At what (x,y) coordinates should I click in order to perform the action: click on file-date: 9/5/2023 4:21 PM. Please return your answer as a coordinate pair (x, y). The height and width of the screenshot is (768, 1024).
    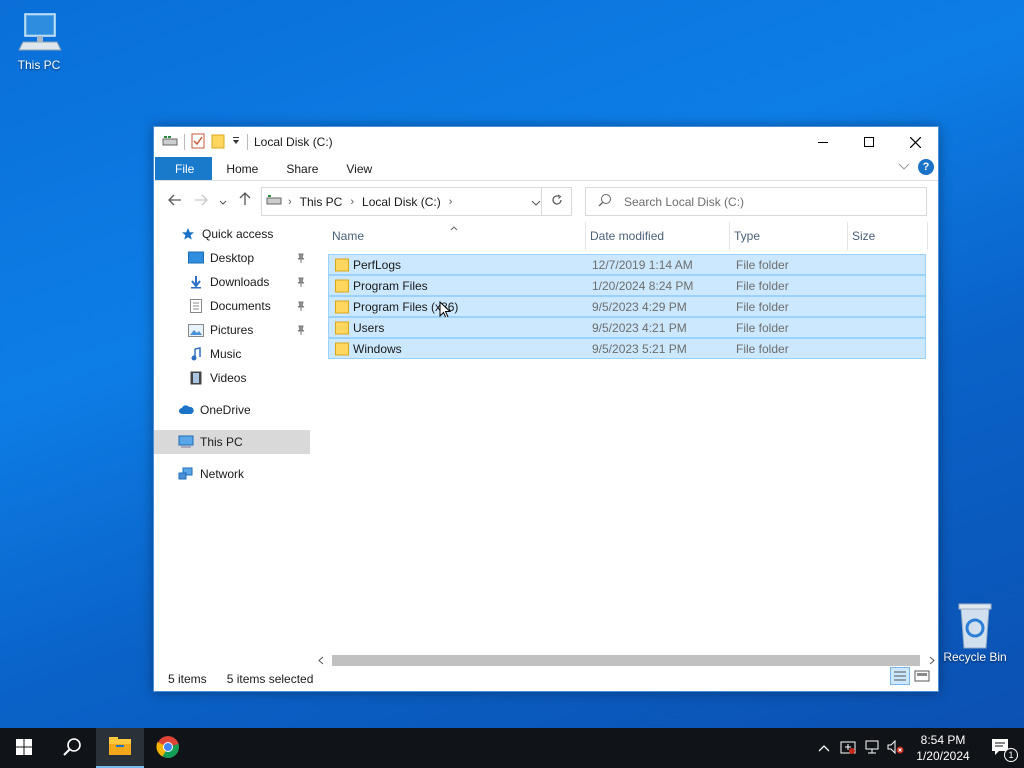
    Looking at the image, I should click on (639, 328).